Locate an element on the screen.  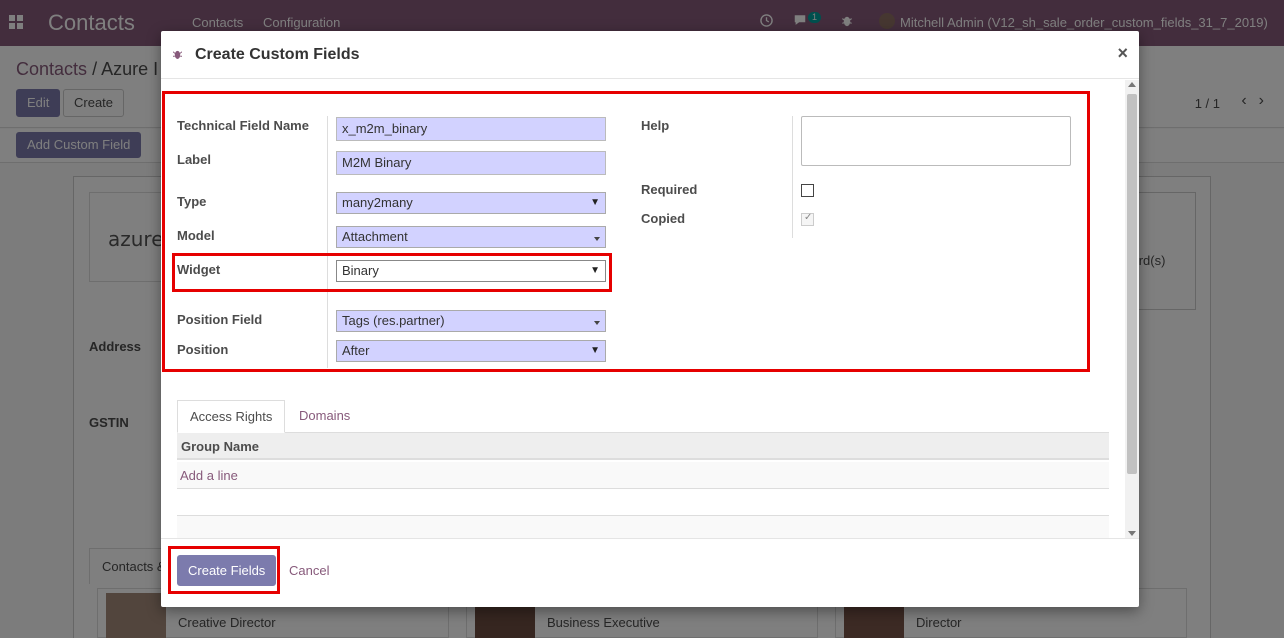
dialog-scrollbar is located at coordinates (1132, 309).